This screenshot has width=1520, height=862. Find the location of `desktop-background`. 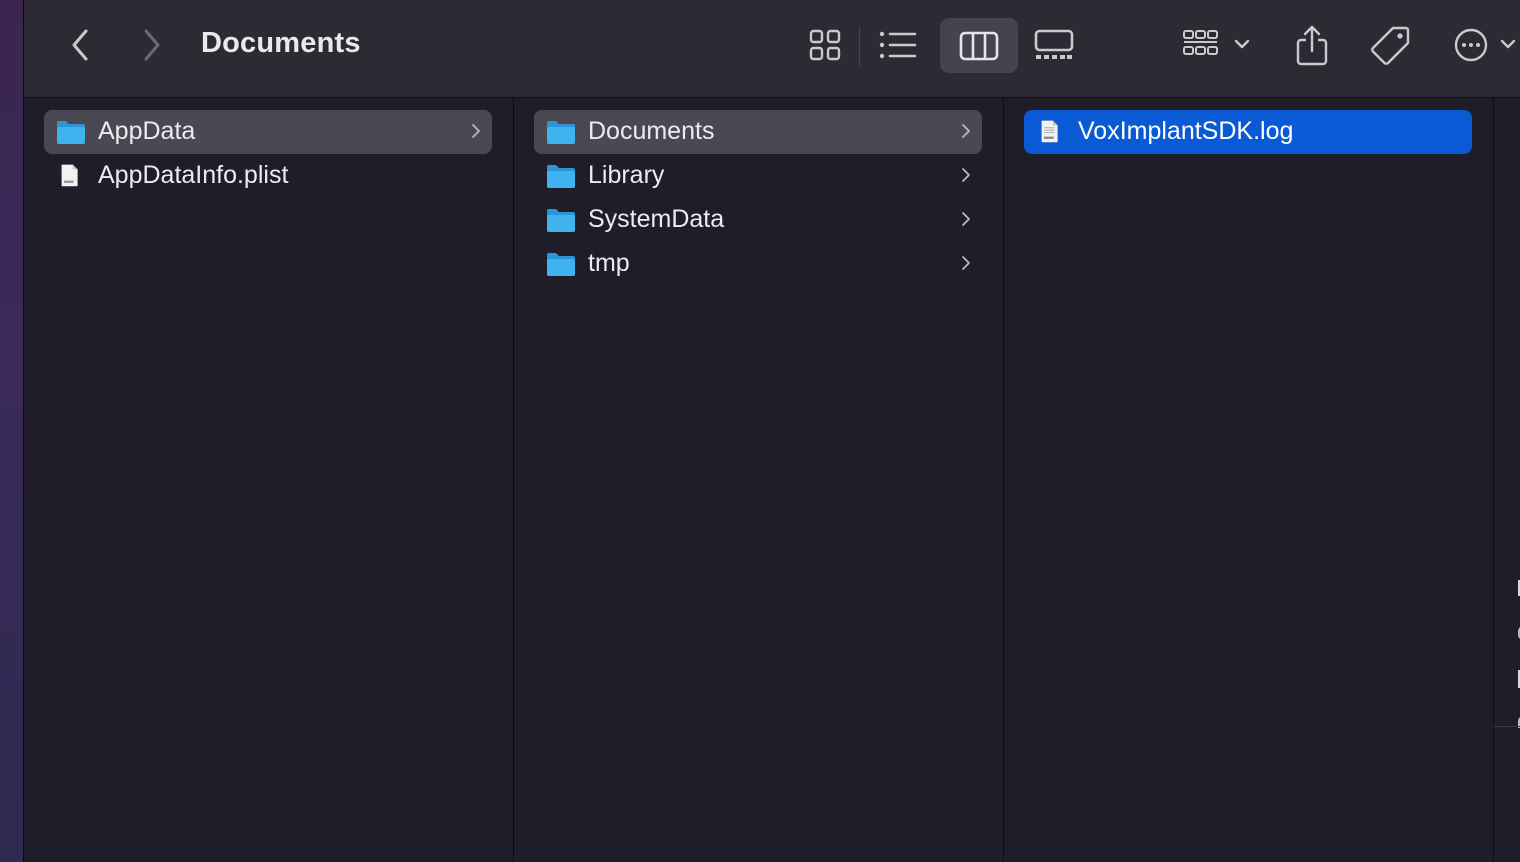

desktop-background is located at coordinates (11, 431).